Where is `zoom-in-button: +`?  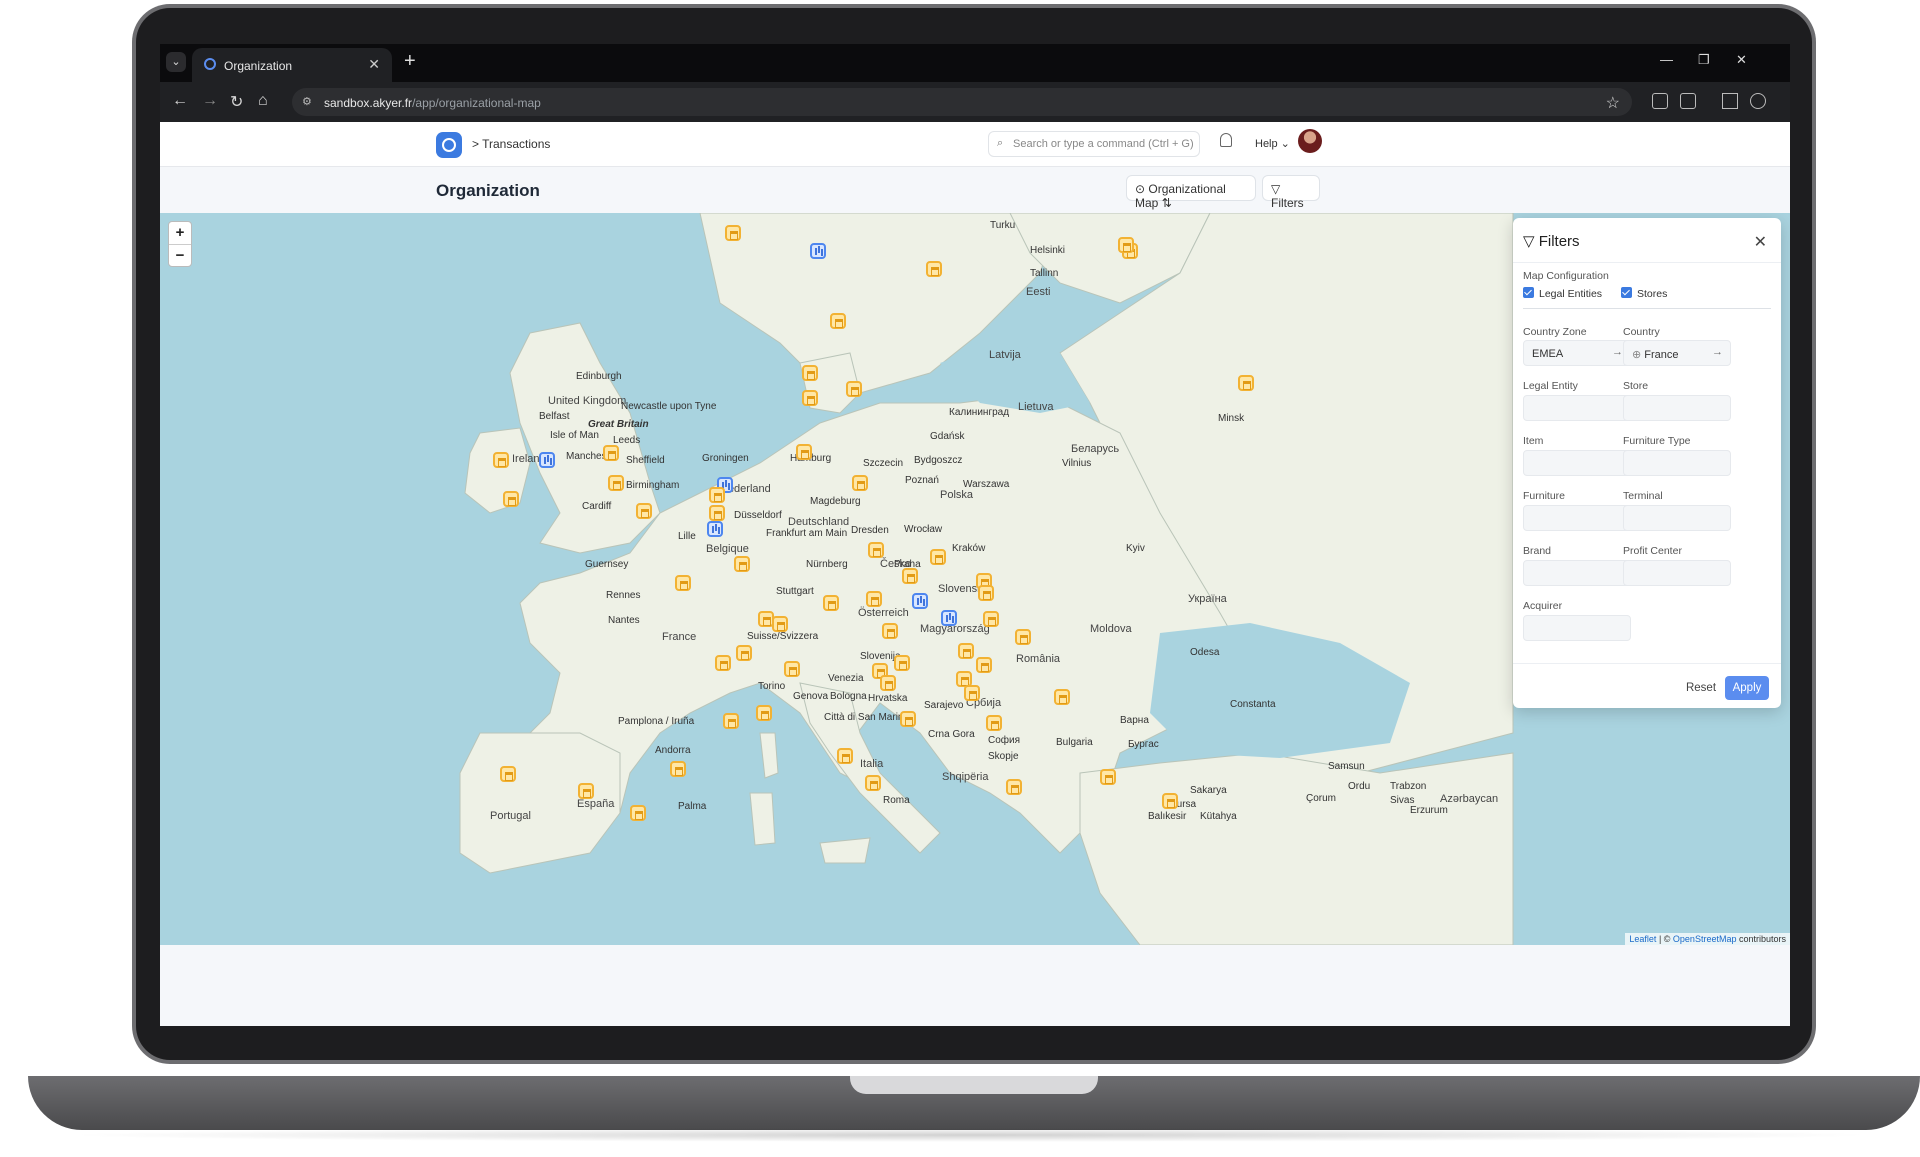
zoom-in-button: + is located at coordinates (180, 233).